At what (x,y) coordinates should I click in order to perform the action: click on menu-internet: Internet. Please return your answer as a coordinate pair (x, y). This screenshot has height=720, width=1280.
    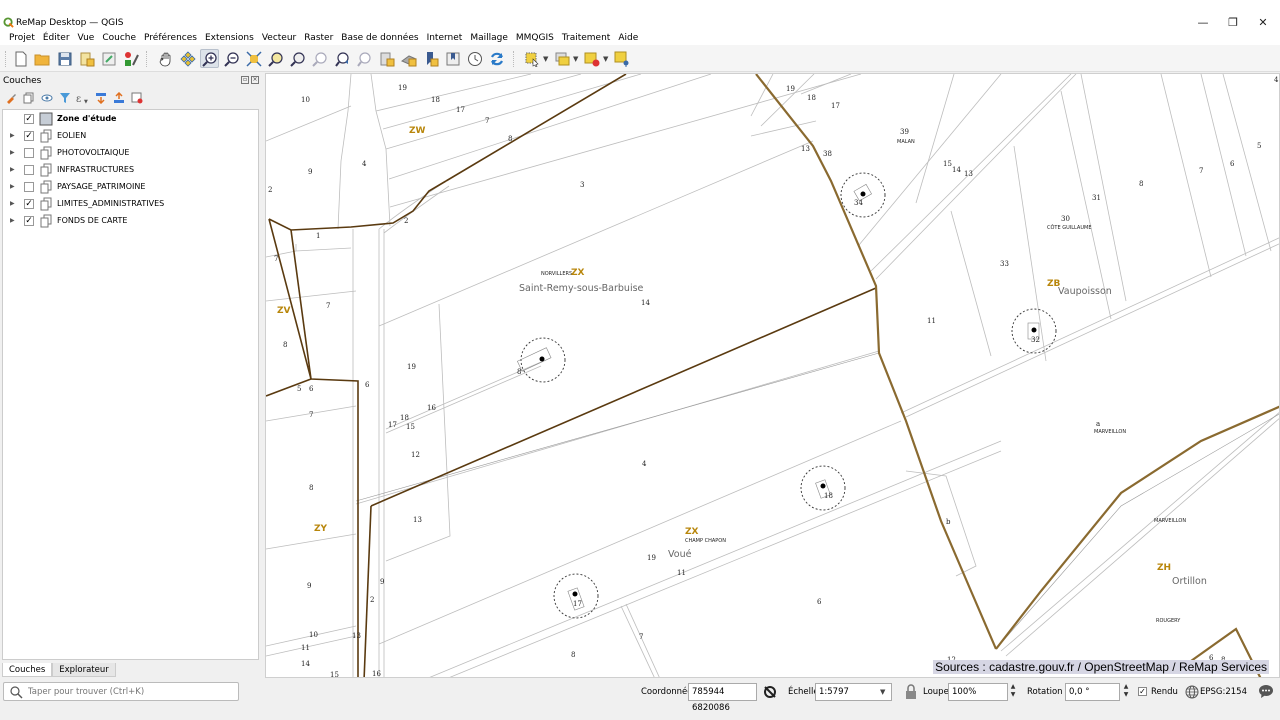
    Looking at the image, I should click on (445, 38).